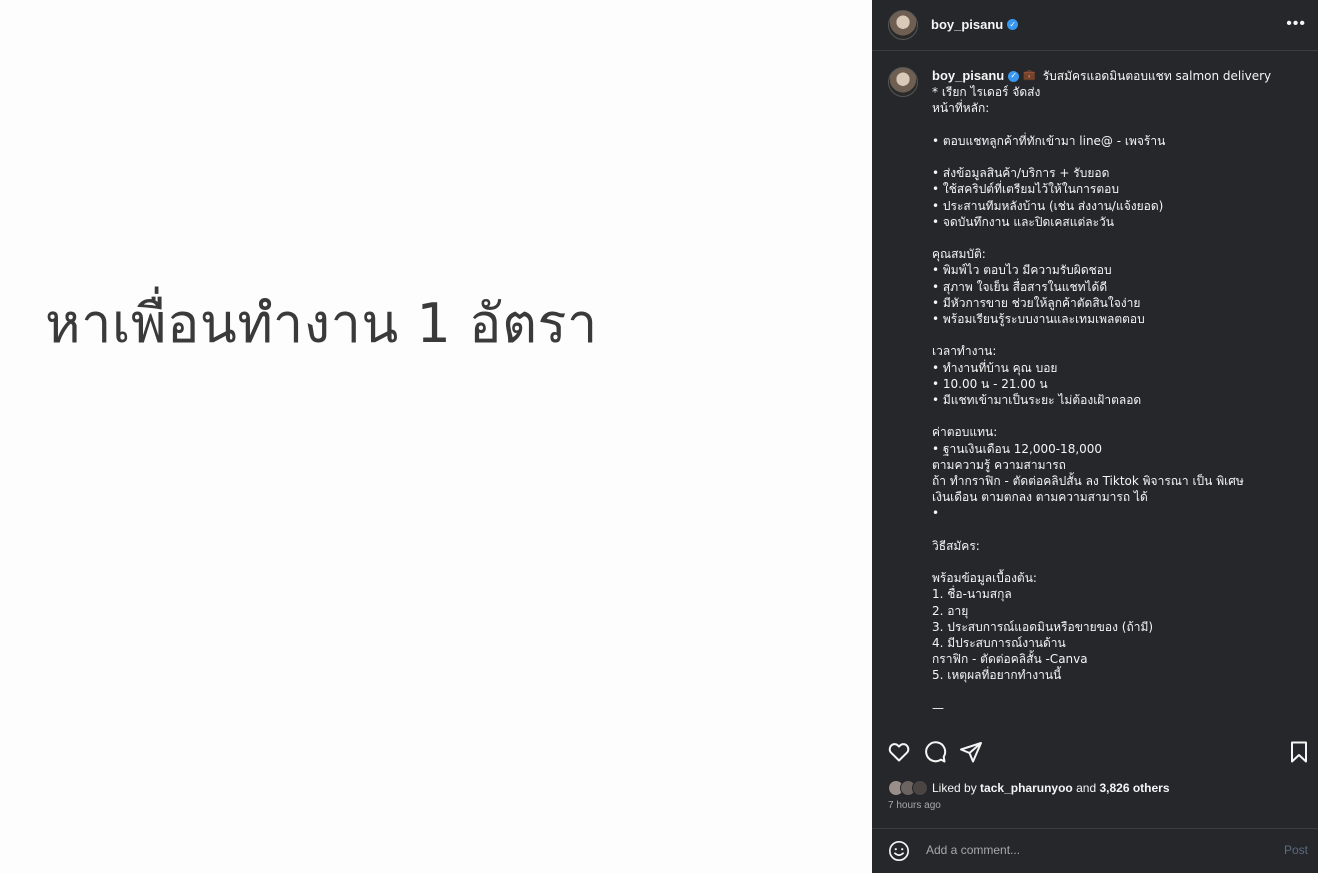 The width and height of the screenshot is (1318, 873). Describe the element at coordinates (950, 610) in the screenshot. I see `caption-line: 2. อายุ` at that location.